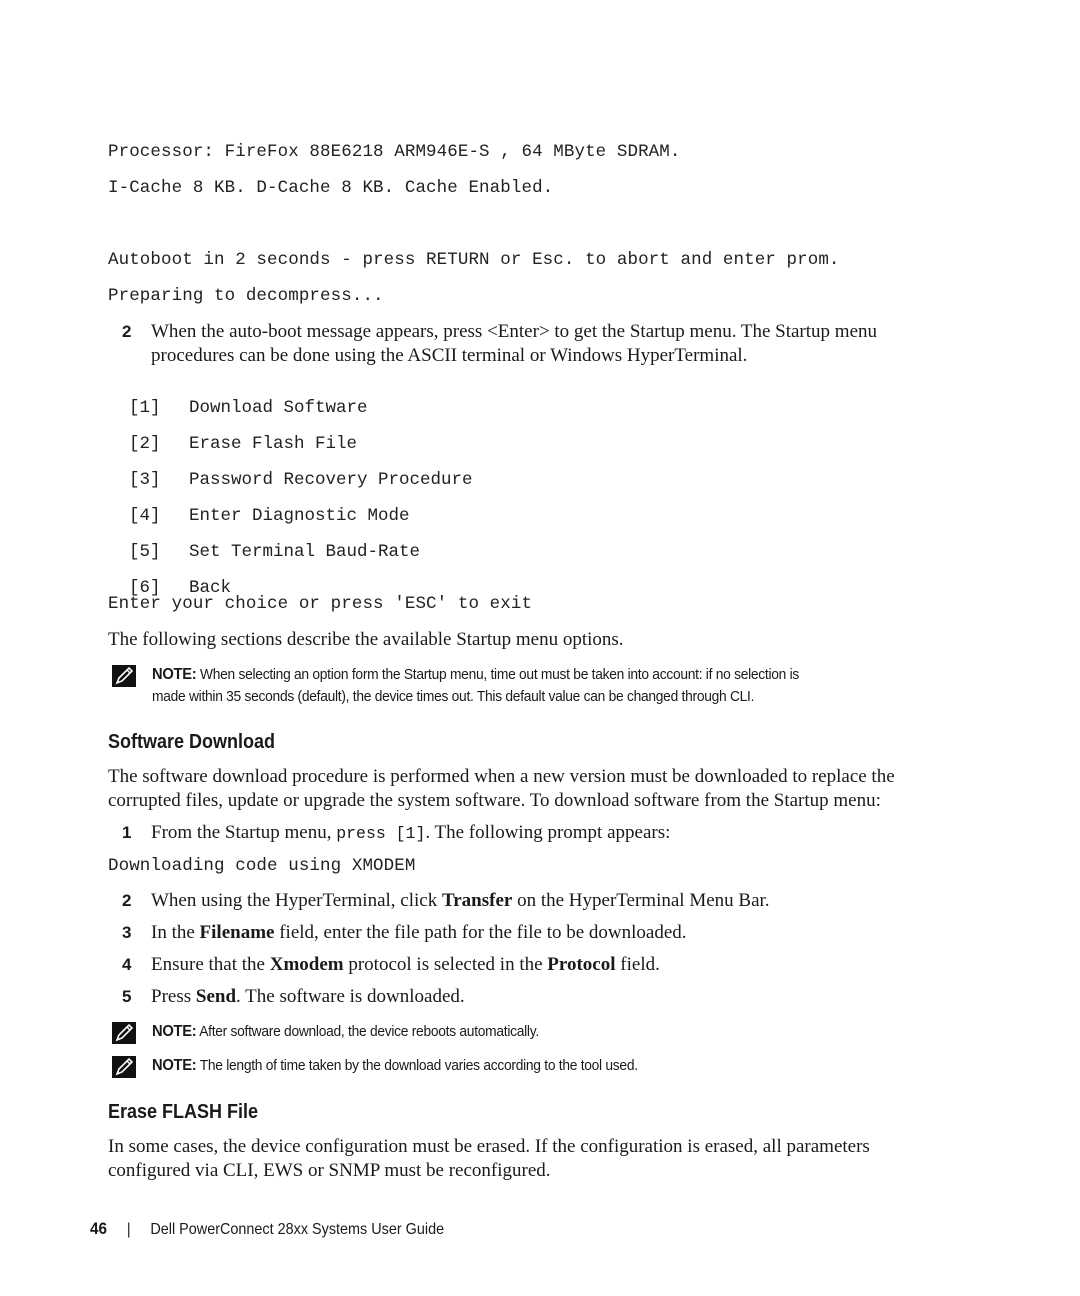  What do you see at coordinates (445, 964) in the screenshot?
I see `step-text: protocol is selected in the` at bounding box center [445, 964].